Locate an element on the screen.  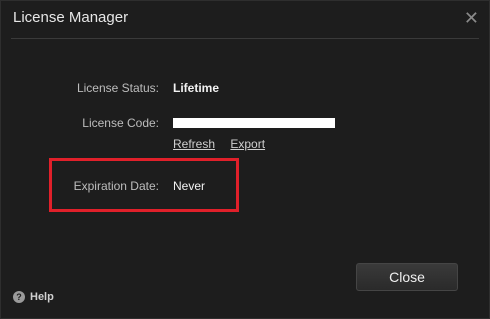
expiration-date-value: Never is located at coordinates (189, 186).